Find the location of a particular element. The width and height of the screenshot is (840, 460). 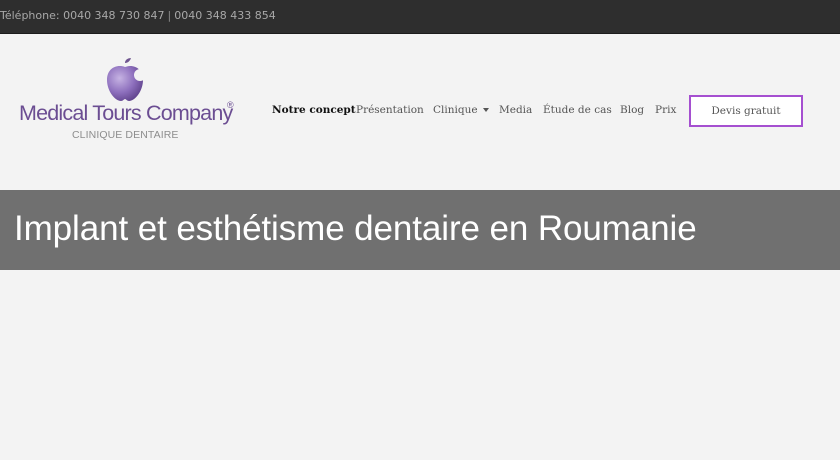

apple-tooth-icon is located at coordinates (126, 79).